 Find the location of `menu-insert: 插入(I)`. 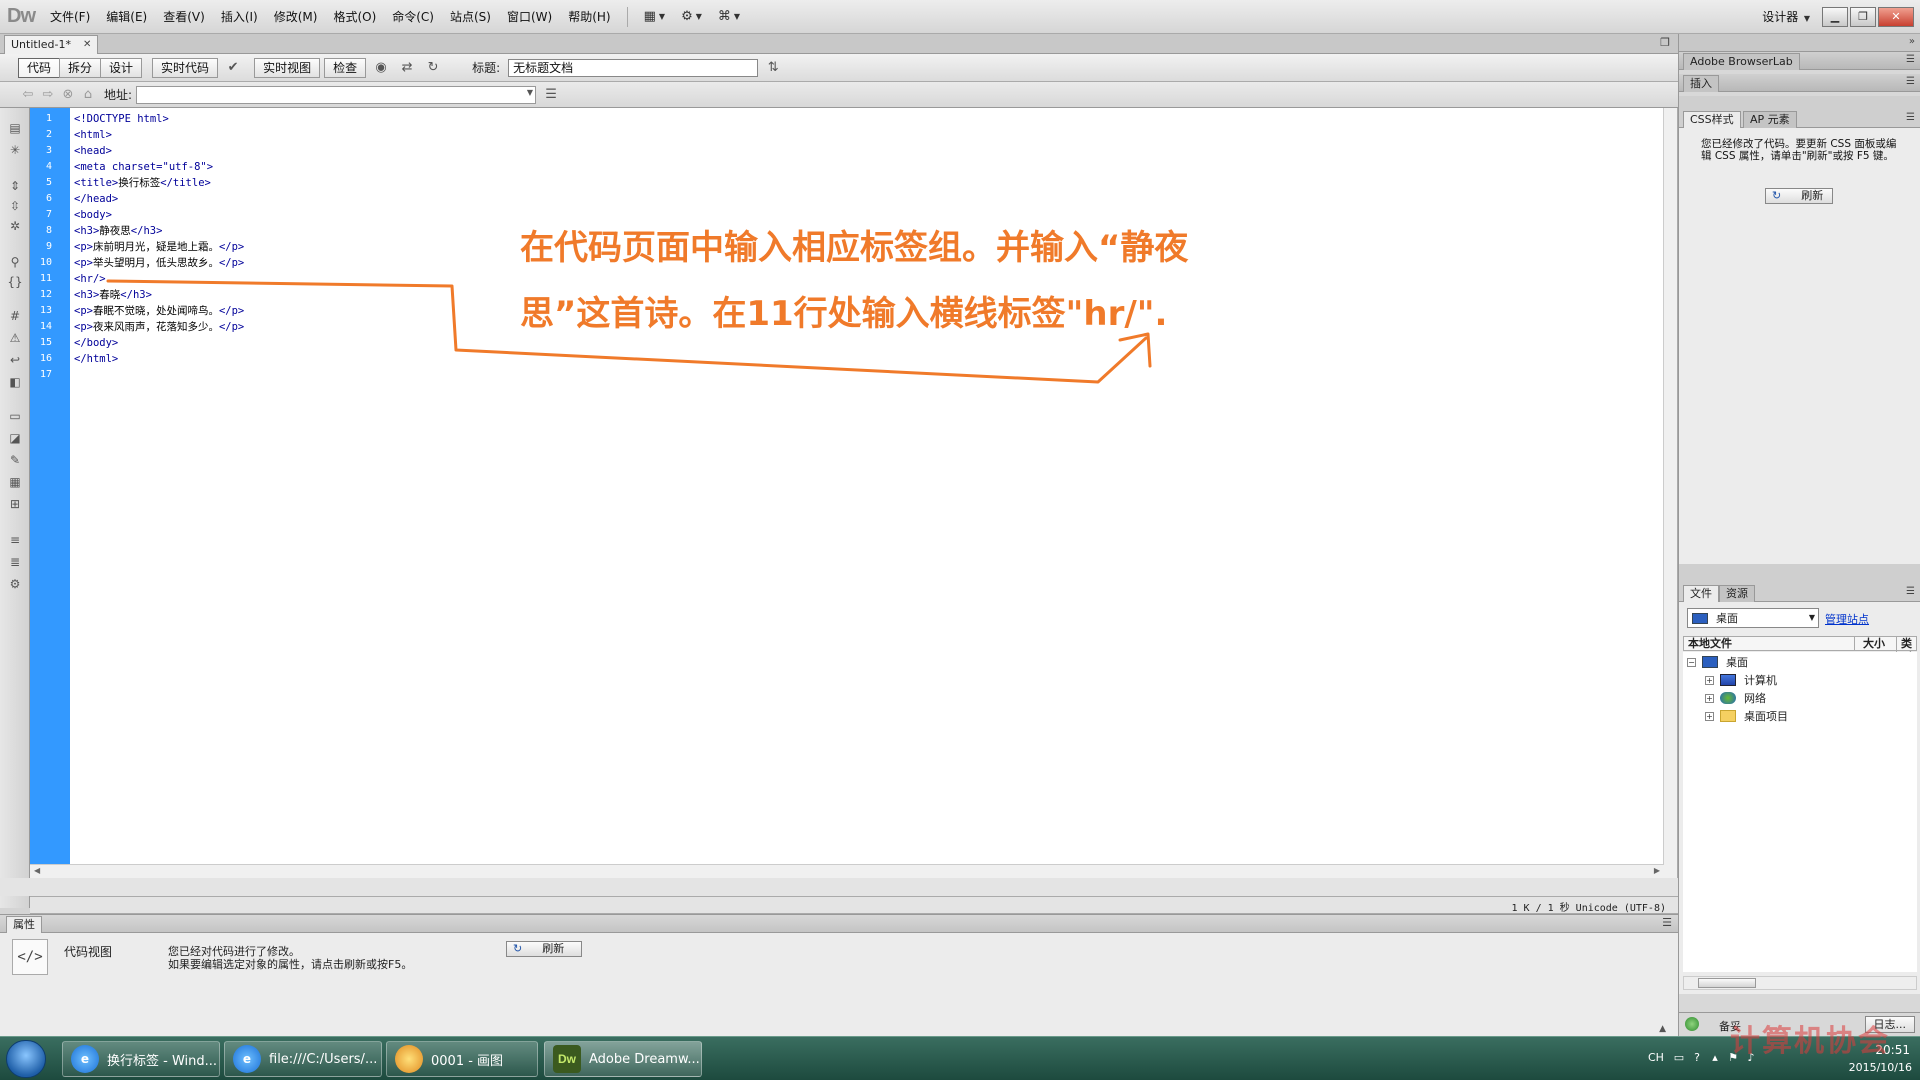

menu-insert: 插入(I) is located at coordinates (239, 17).